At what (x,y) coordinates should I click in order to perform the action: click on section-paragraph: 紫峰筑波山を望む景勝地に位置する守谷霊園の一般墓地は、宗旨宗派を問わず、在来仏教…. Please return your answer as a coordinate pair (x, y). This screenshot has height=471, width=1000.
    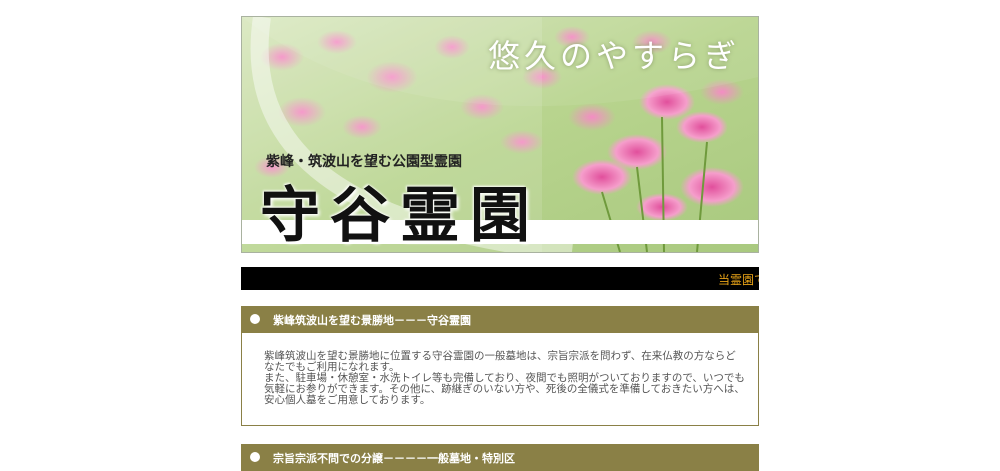
    Looking at the image, I should click on (505, 378).